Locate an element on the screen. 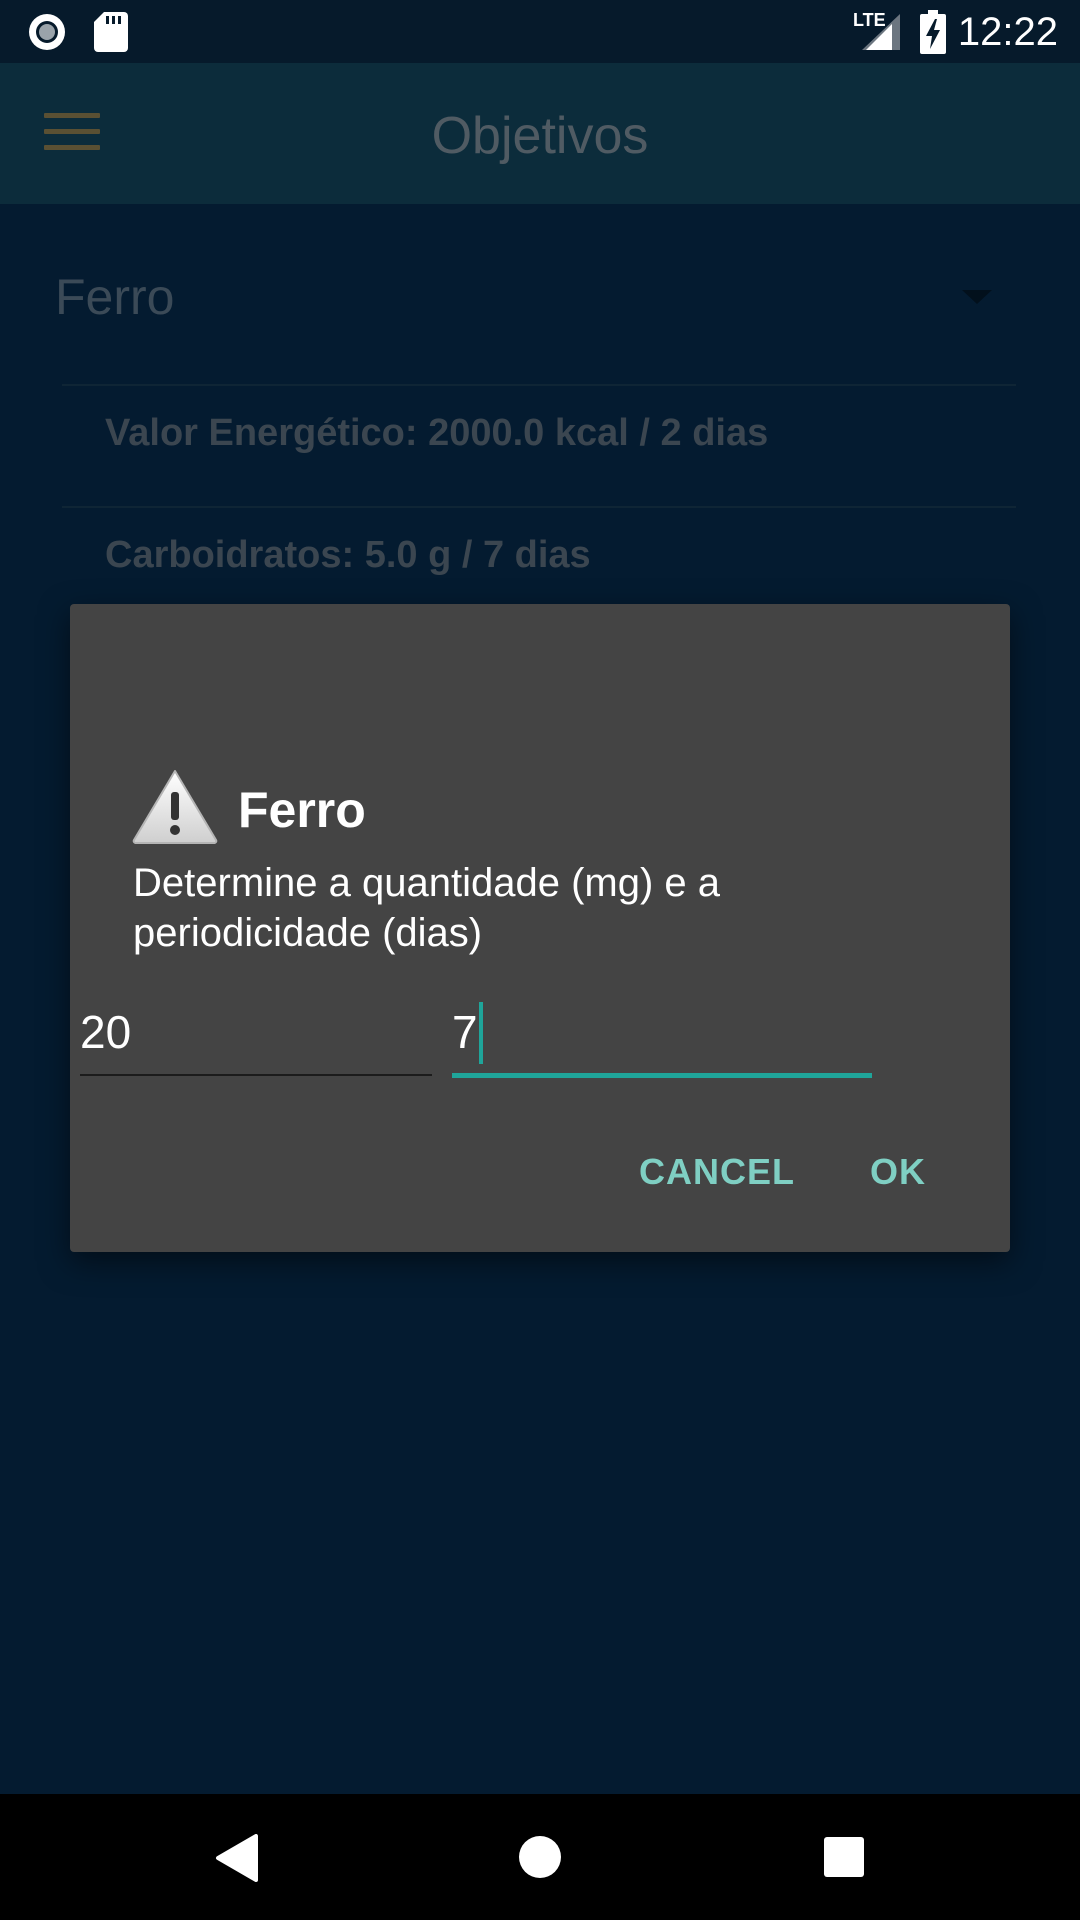 The image size is (1080, 1920). status-bar: LTE 12:22 is located at coordinates (540, 31).